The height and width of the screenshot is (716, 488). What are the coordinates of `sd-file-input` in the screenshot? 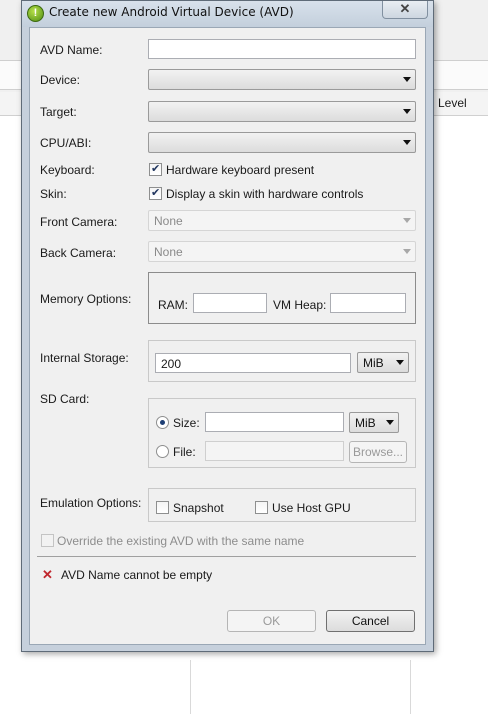 It's located at (274, 451).